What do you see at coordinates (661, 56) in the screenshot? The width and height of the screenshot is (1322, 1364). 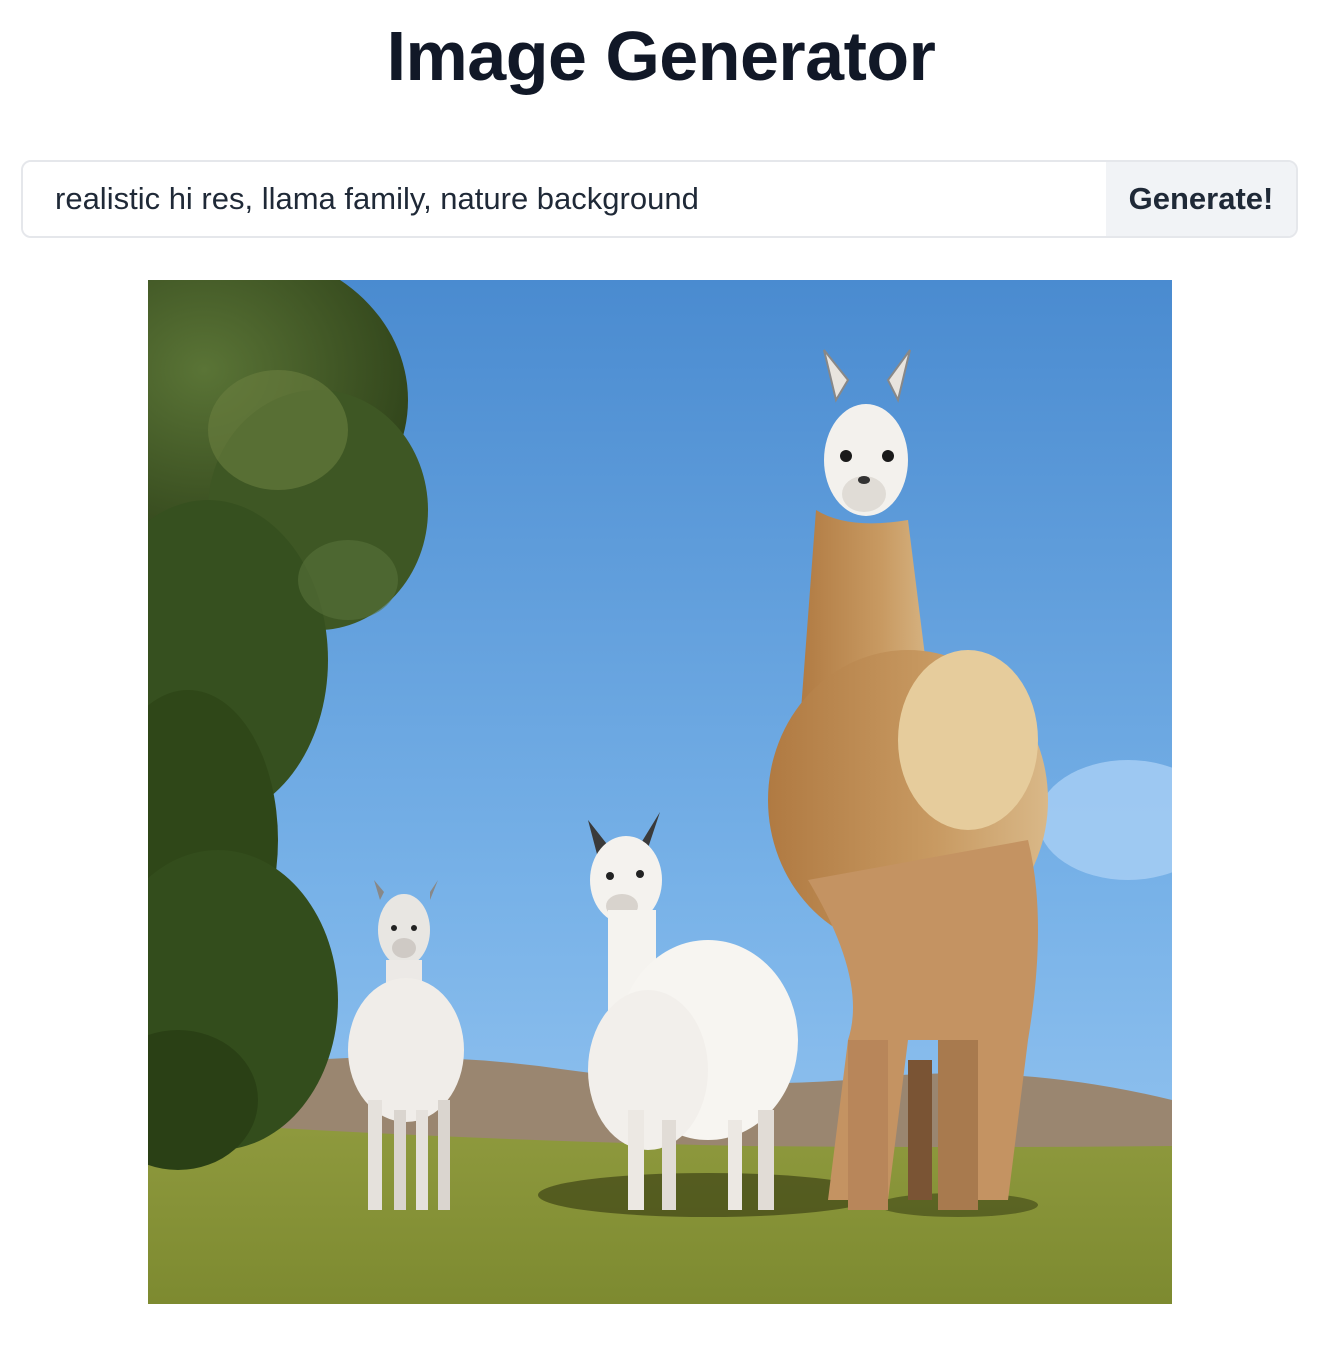 I see `page-title: Image Generator` at bounding box center [661, 56].